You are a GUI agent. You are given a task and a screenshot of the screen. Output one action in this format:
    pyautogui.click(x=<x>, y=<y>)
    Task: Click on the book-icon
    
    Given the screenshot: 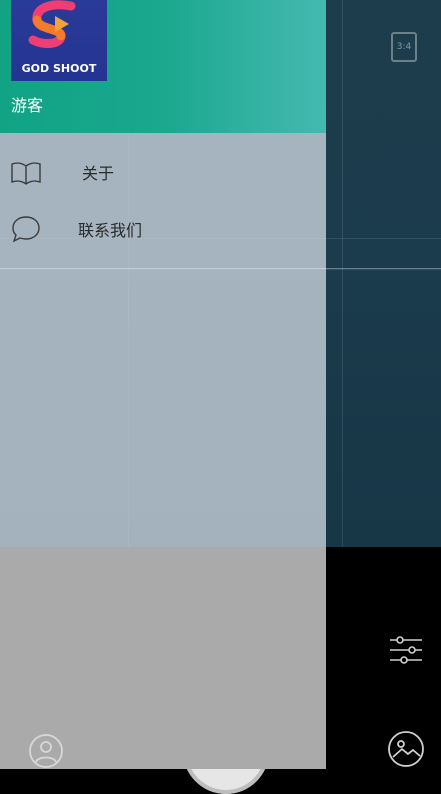 What is the action you would take?
    pyautogui.click(x=26, y=172)
    